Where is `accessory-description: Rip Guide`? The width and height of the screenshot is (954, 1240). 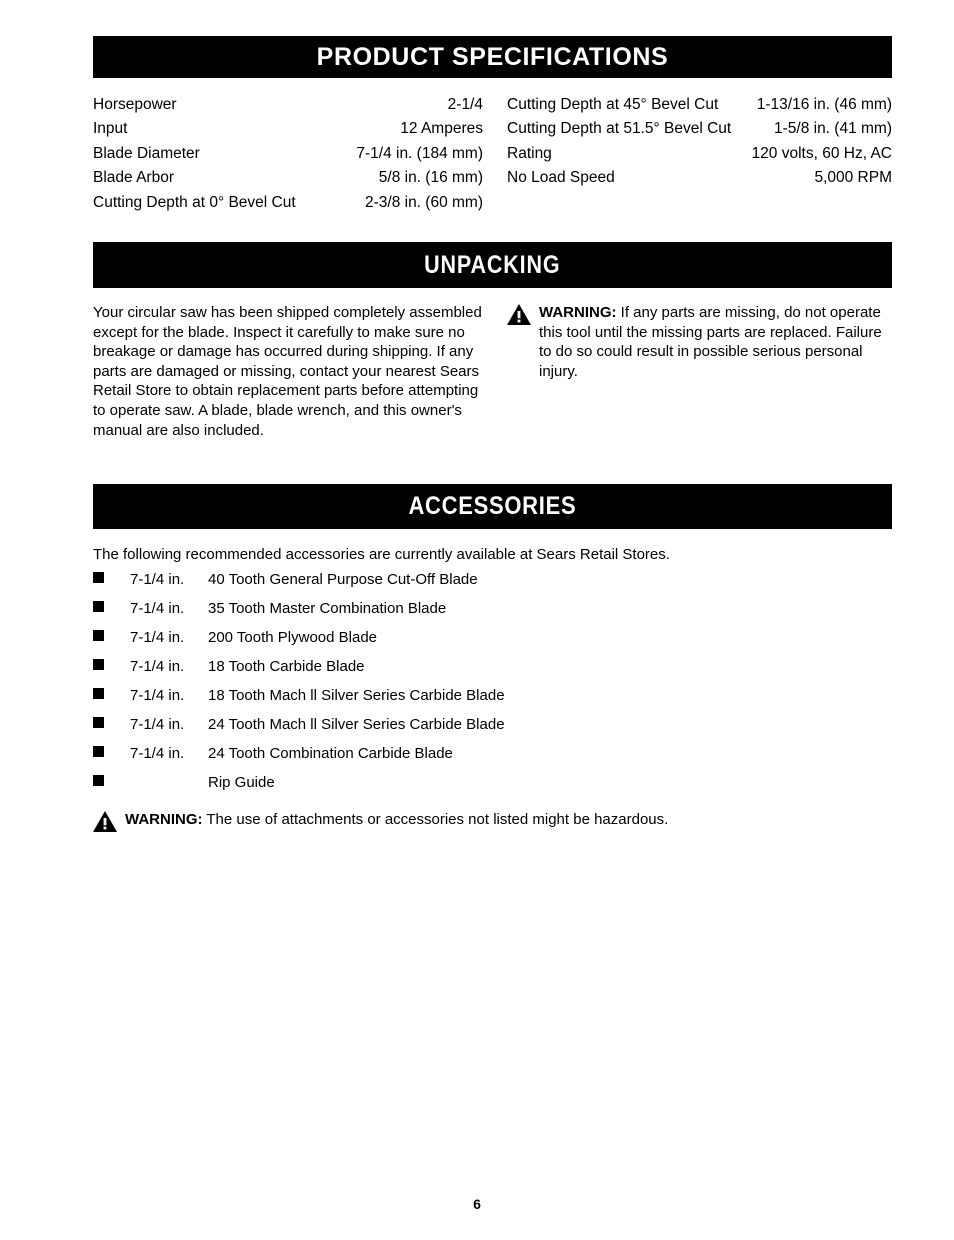 accessory-description: Rip Guide is located at coordinates (241, 782).